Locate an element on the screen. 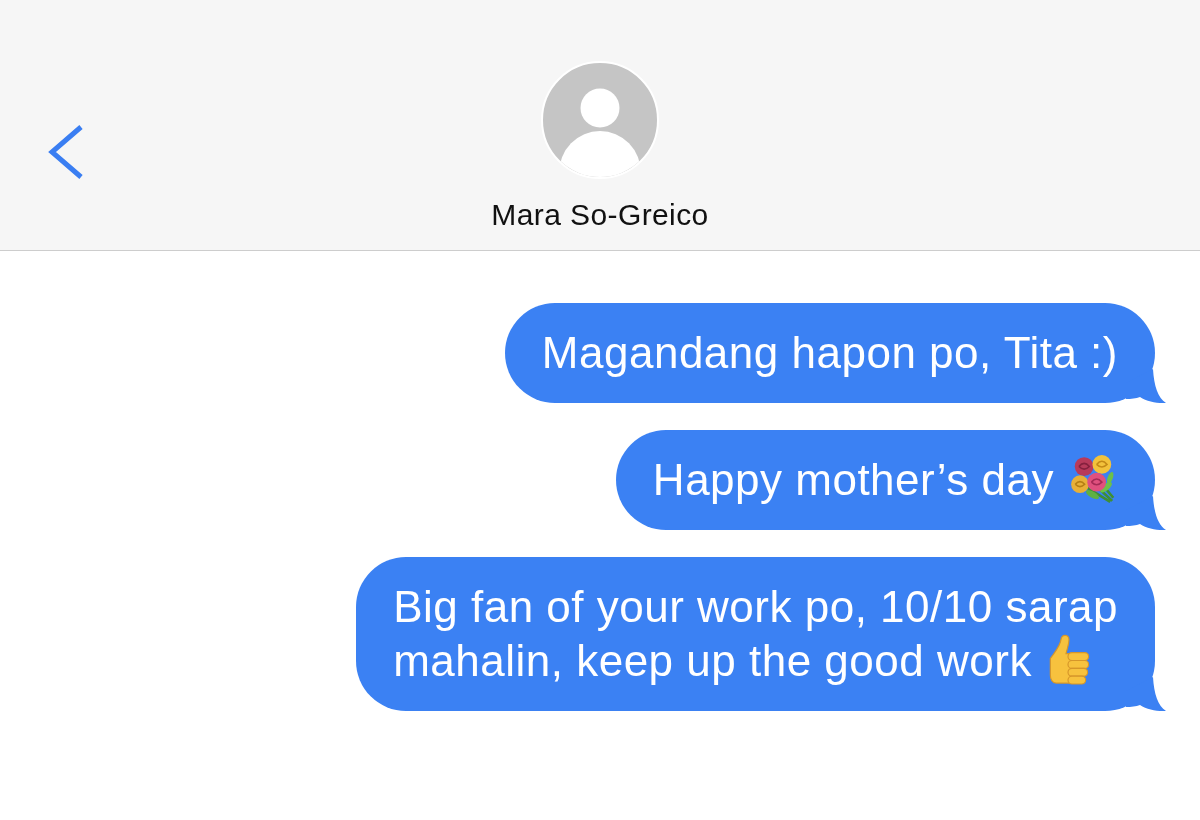  contact-name: Mara So-Greico is located at coordinates (600, 215).